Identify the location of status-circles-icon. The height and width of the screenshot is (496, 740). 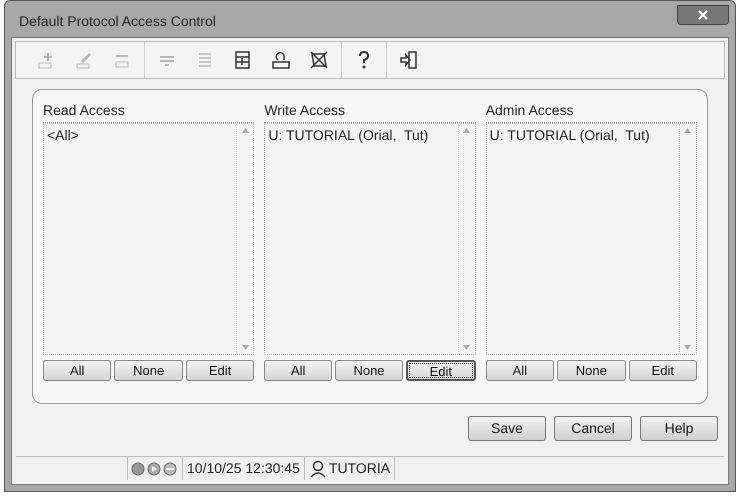
(155, 469).